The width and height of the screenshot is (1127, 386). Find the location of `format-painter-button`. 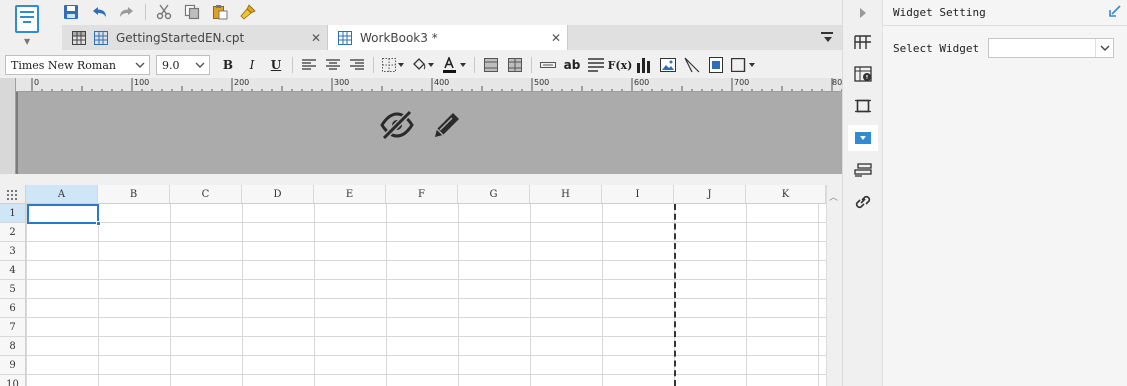

format-painter-button is located at coordinates (248, 12).